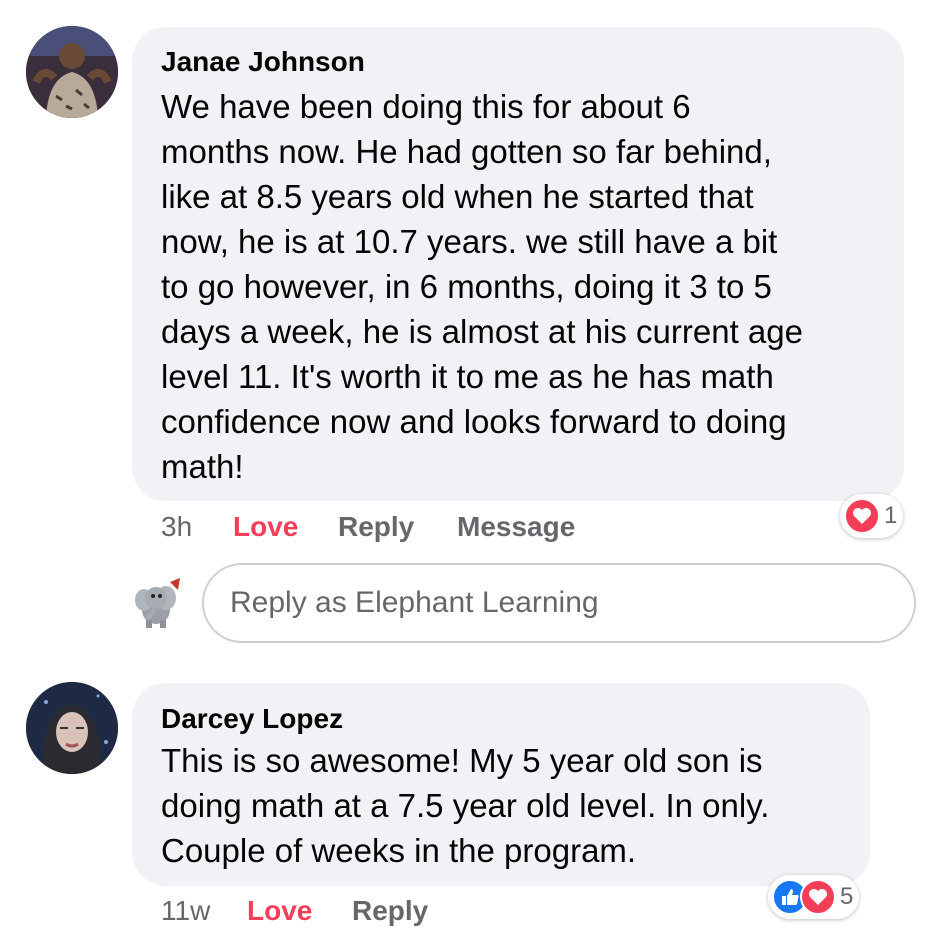 The image size is (944, 943). I want to click on reaction-count: 5, so click(847, 896).